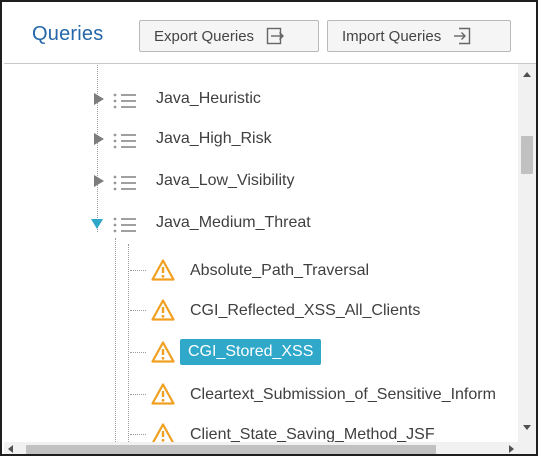 Image resolution: width=538 pixels, height=456 pixels. Describe the element at coordinates (225, 180) in the screenshot. I see `tree-group-label: Java_Low_Visibility` at that location.